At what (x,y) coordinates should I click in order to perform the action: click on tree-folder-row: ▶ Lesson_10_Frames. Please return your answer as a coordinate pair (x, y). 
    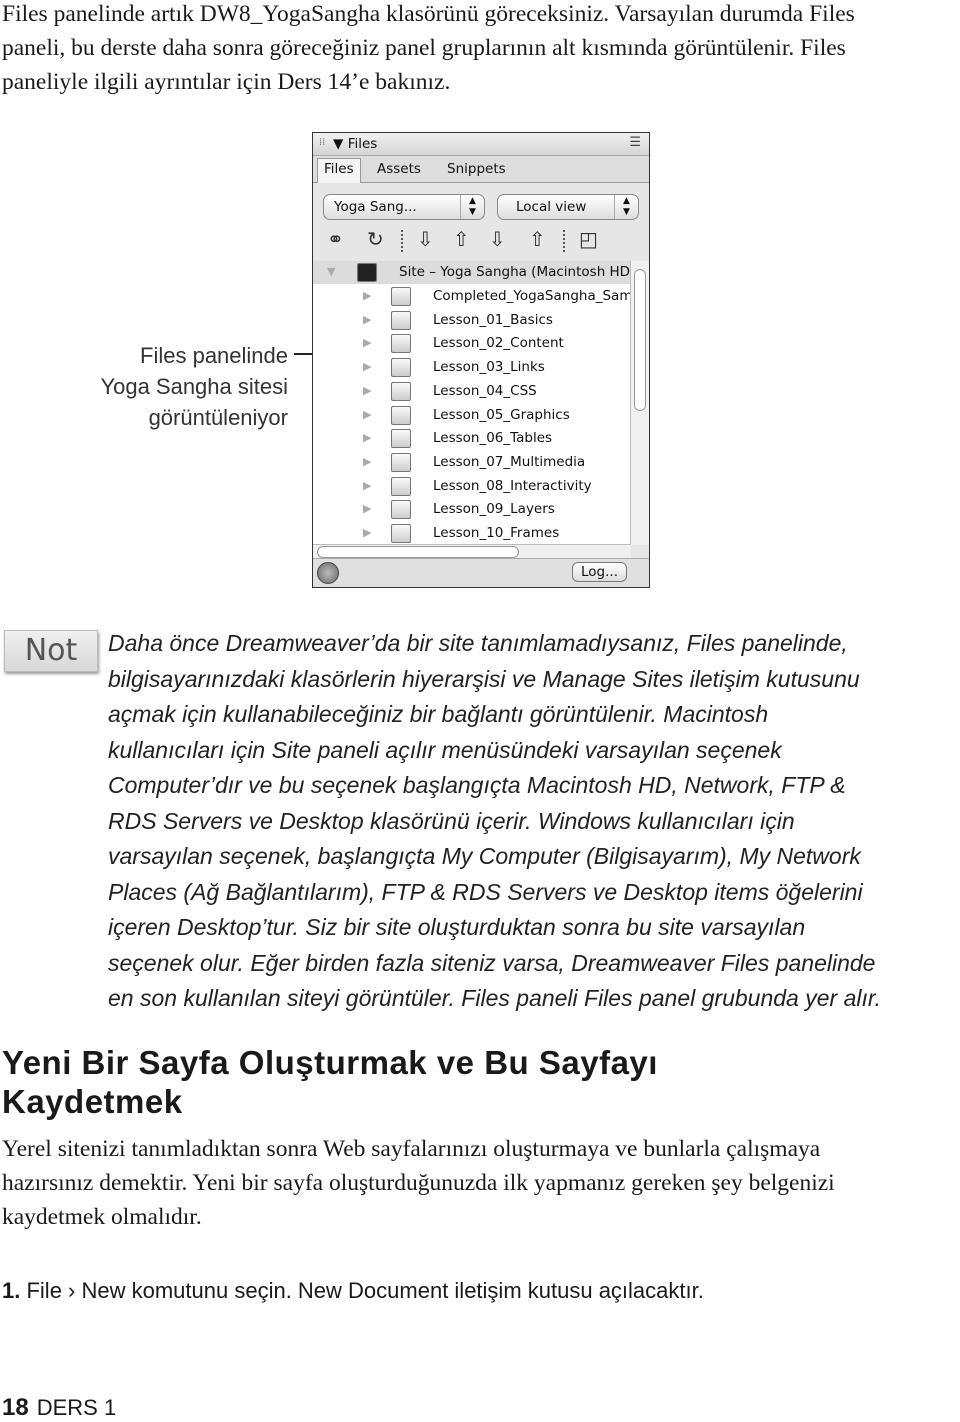
    Looking at the image, I should click on (472, 533).